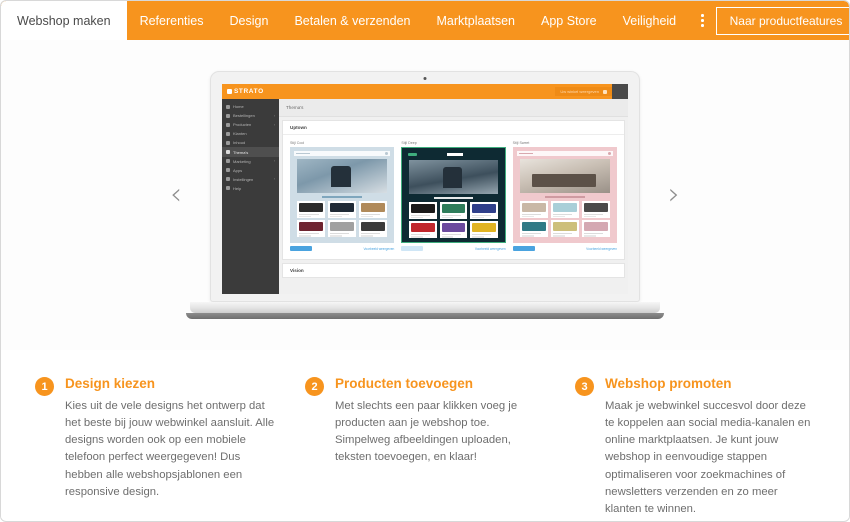 This screenshot has width=850, height=522. What do you see at coordinates (579, 91) in the screenshot?
I see `view-store-label: Uw winkel weergeven` at bounding box center [579, 91].